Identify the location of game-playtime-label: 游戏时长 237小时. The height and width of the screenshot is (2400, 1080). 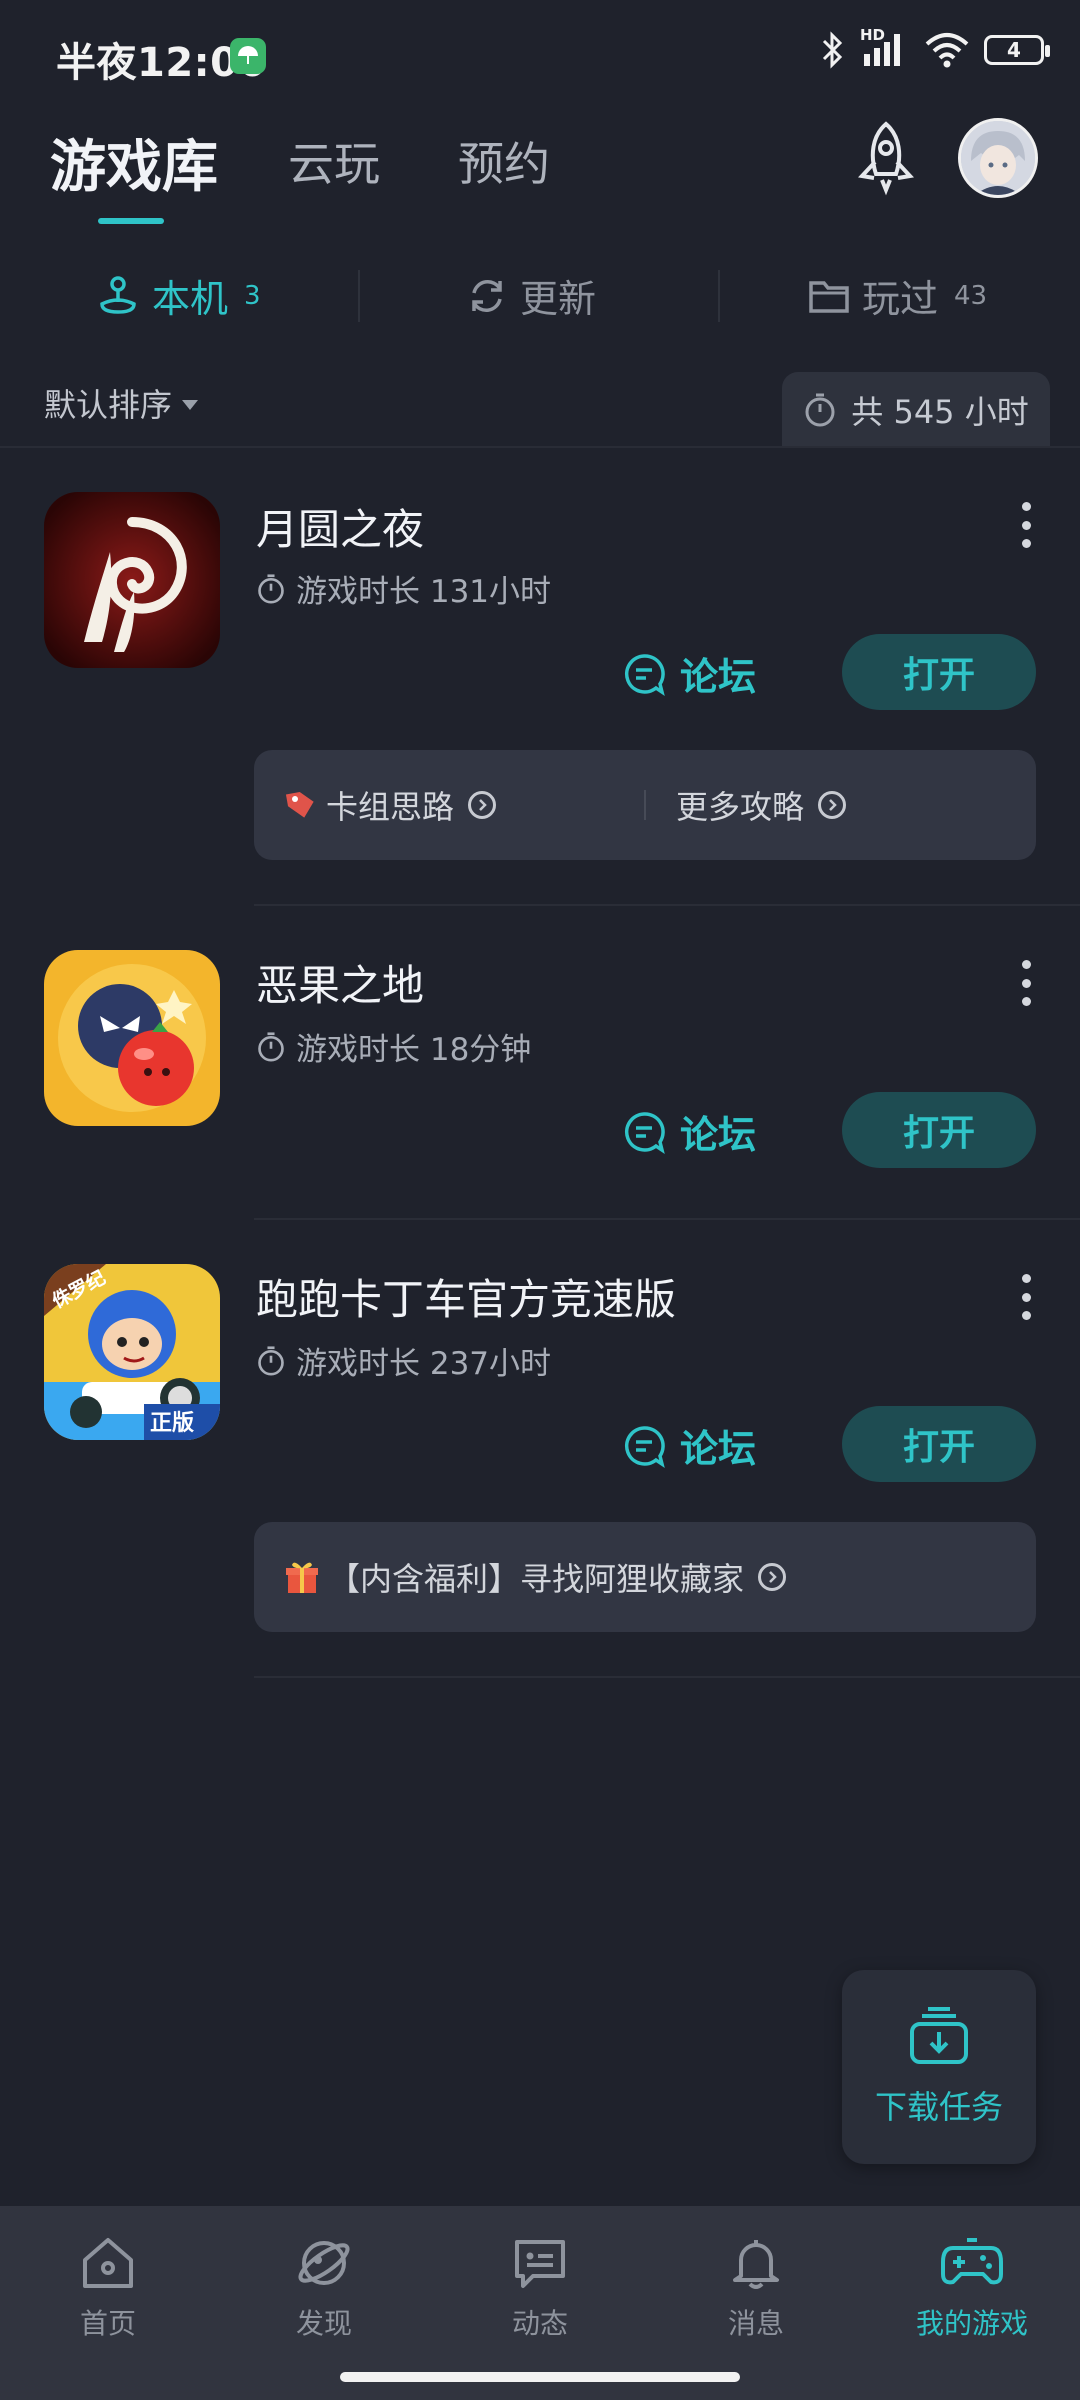
(424, 1364).